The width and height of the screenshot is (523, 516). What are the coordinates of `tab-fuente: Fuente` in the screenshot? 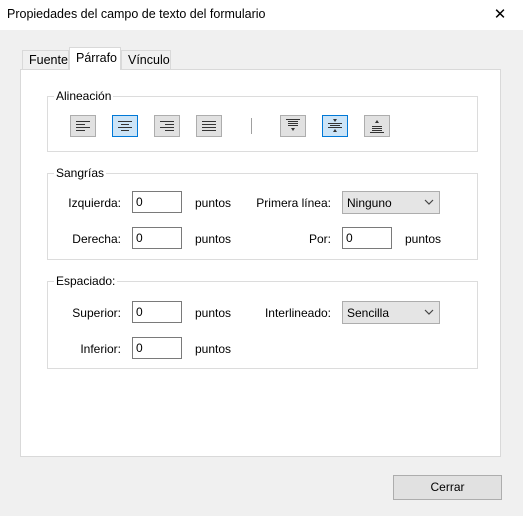 It's located at (45, 59).